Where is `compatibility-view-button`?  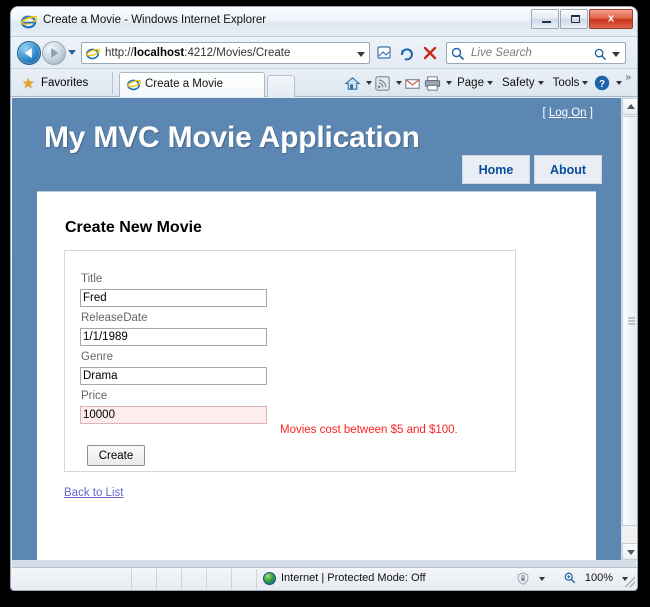
compatibility-view-button is located at coordinates (384, 53).